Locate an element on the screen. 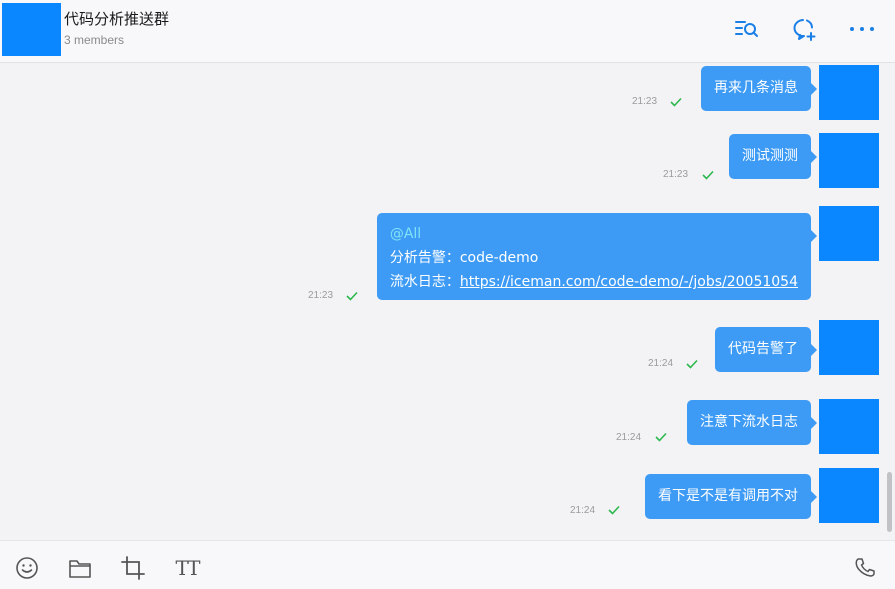 The height and width of the screenshot is (589, 895). file-button is located at coordinates (80, 568).